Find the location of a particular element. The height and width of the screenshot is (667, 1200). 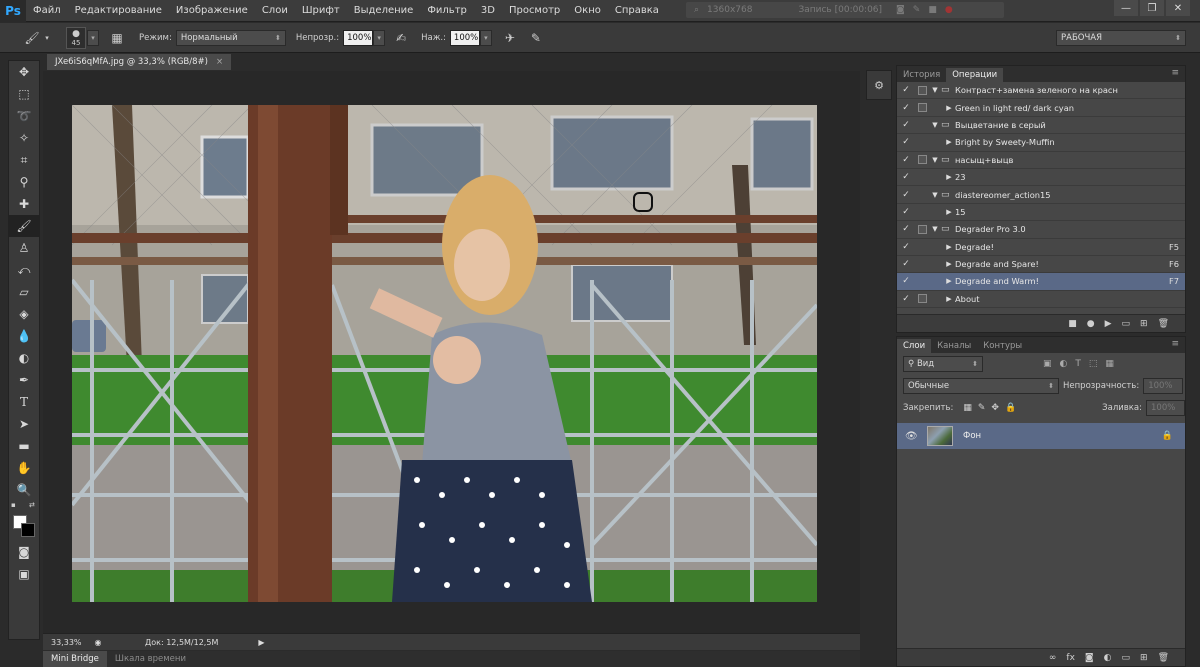

stop-icon: ■ is located at coordinates (1072, 324).